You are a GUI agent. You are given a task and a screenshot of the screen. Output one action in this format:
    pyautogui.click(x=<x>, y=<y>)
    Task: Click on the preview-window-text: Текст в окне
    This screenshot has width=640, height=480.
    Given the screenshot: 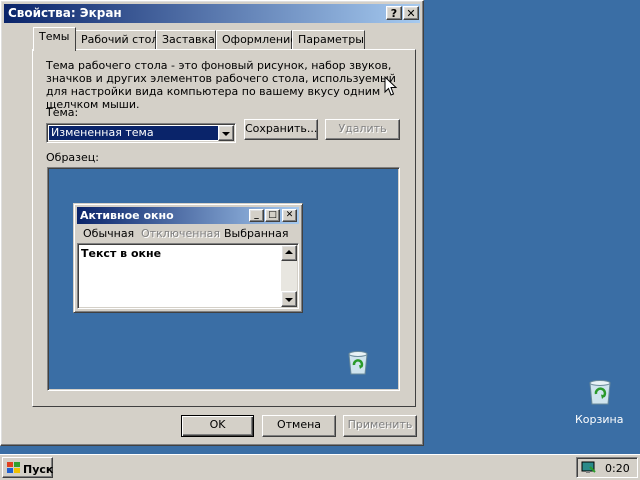 What is the action you would take?
    pyautogui.click(x=121, y=253)
    